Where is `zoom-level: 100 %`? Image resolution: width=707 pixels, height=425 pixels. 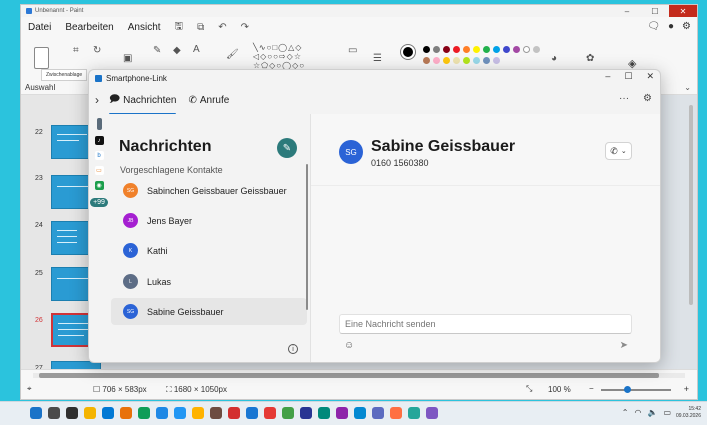 zoom-level: 100 % is located at coordinates (559, 389).